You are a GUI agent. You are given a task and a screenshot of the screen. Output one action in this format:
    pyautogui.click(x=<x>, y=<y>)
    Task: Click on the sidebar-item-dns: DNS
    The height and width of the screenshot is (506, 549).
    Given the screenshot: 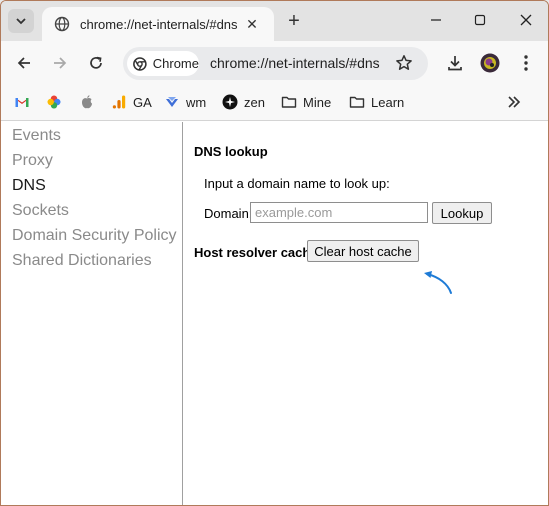 What is the action you would take?
    pyautogui.click(x=29, y=186)
    